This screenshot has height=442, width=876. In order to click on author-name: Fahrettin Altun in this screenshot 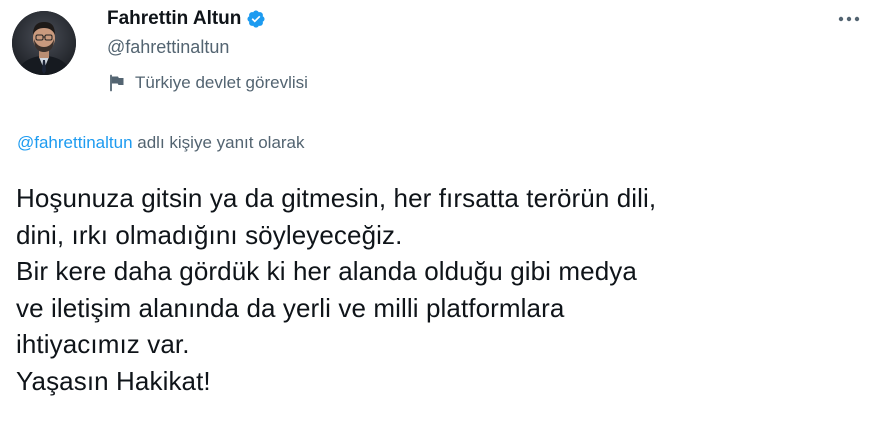, I will do `click(174, 19)`.